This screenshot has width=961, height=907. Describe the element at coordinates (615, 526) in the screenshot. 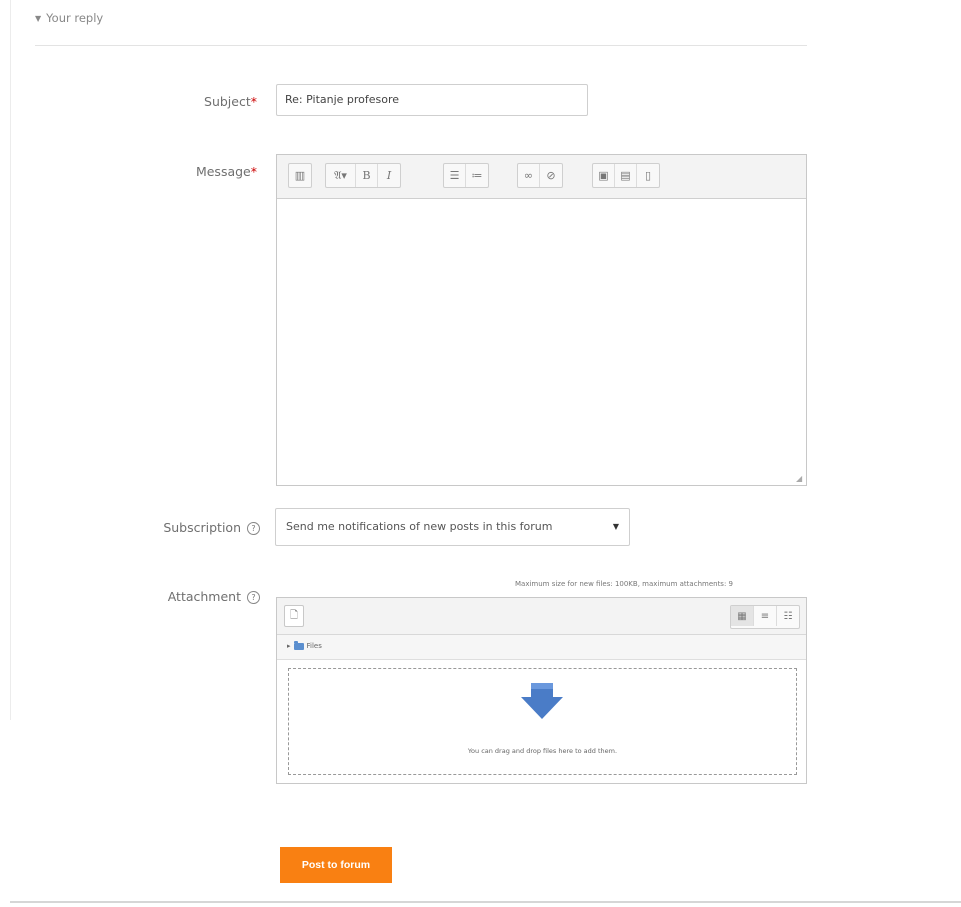

I see `chevron-down-icon: ▼` at that location.